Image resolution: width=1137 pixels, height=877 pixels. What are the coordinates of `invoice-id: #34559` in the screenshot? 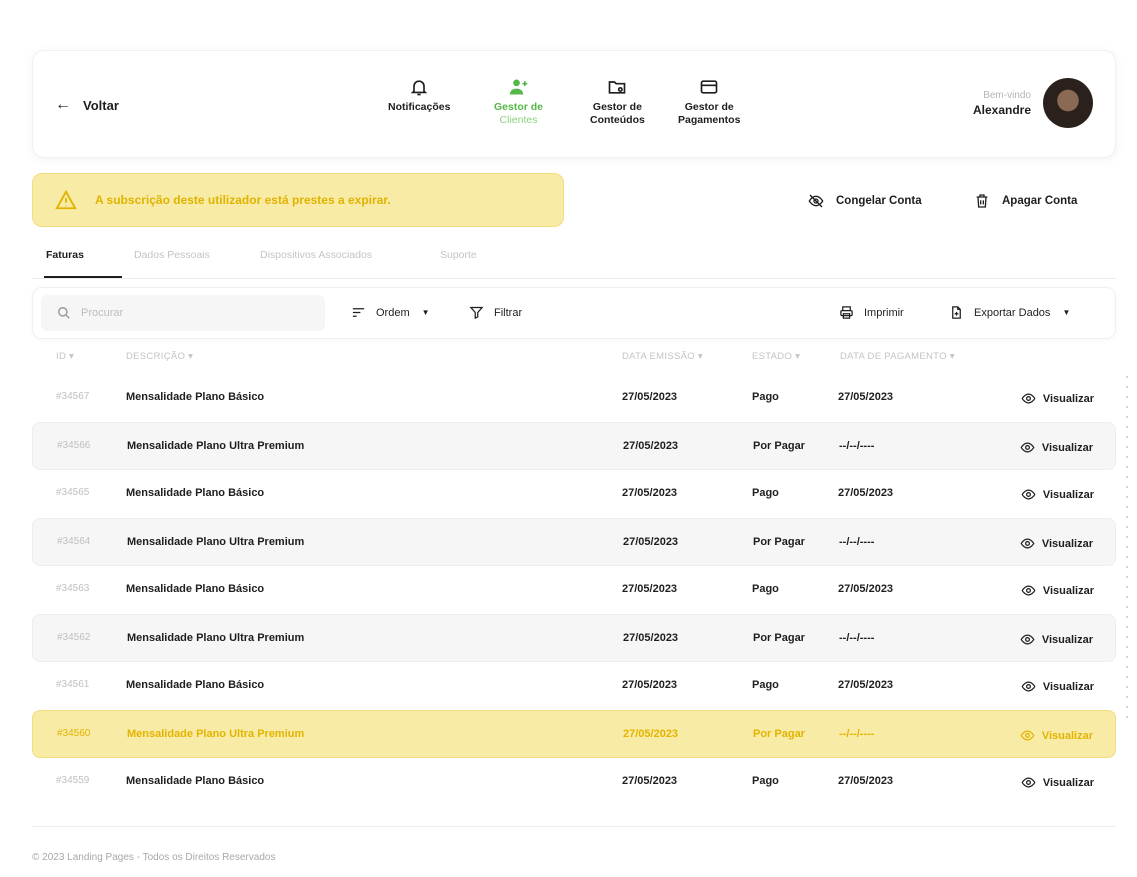 It's located at (73, 780).